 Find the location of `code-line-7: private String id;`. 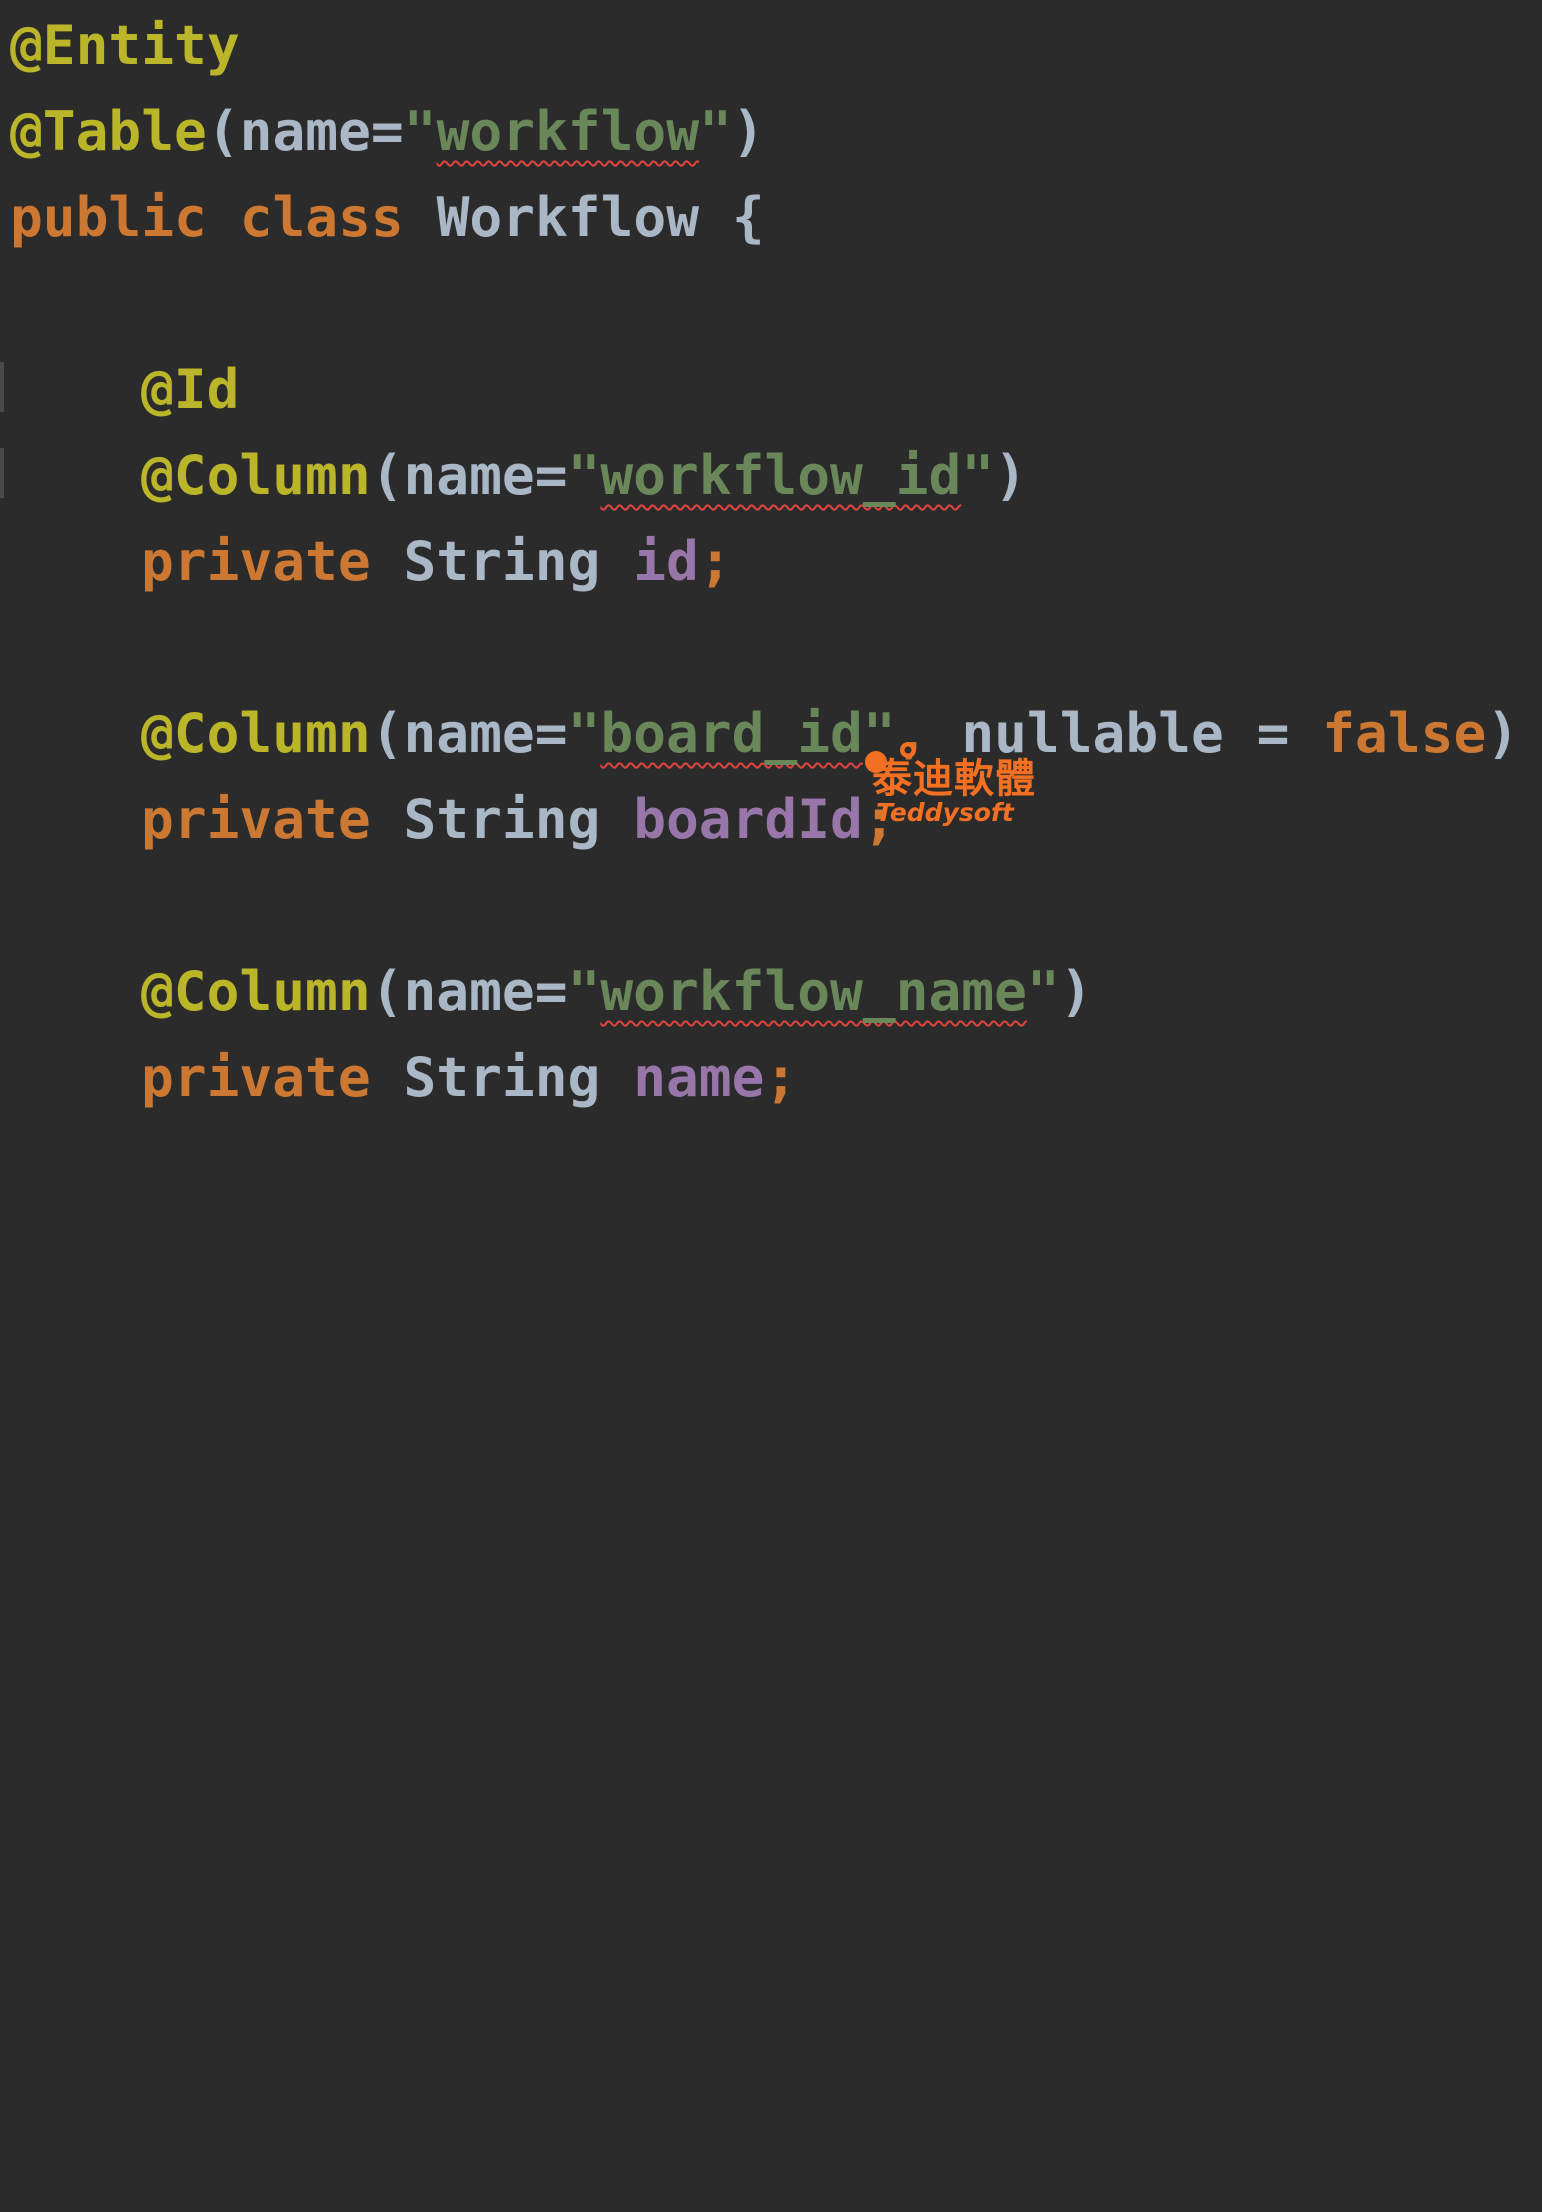

code-line-7: private String id; is located at coordinates (371, 561).